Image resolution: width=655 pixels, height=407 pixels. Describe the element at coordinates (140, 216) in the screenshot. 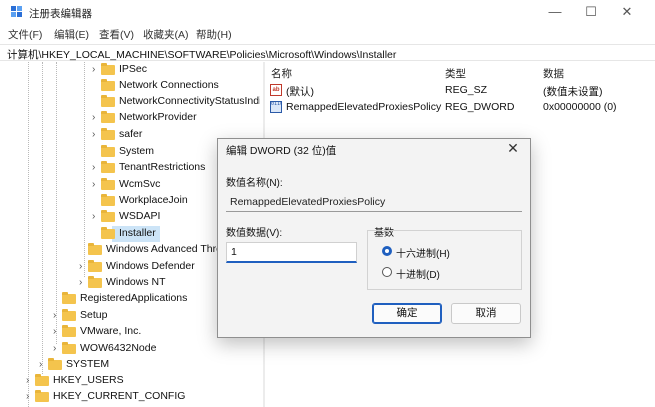

I see `tree-item-label: WSDAPI` at that location.